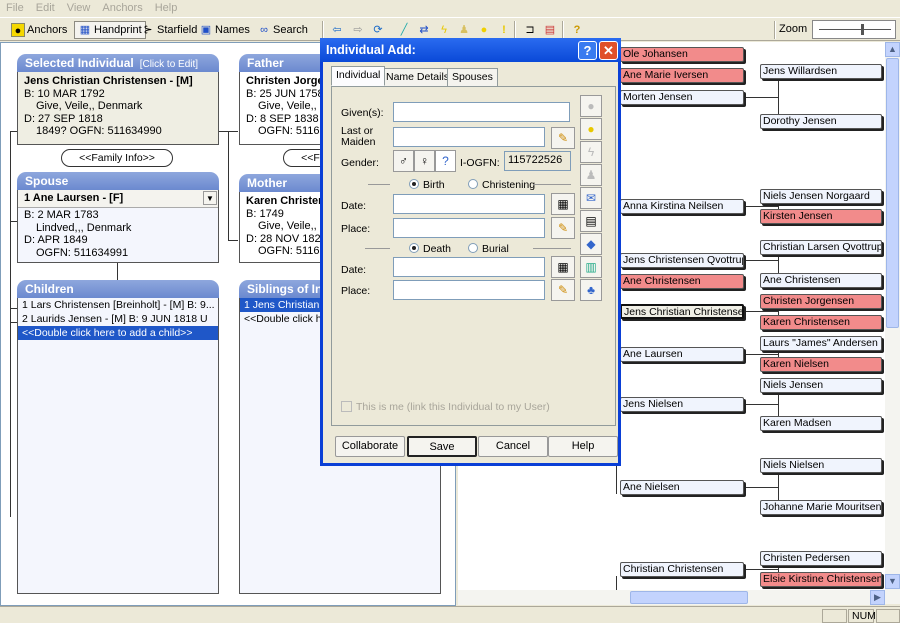  Describe the element at coordinates (892, 49) in the screenshot. I see `scroll-up-button: ▲` at that location.